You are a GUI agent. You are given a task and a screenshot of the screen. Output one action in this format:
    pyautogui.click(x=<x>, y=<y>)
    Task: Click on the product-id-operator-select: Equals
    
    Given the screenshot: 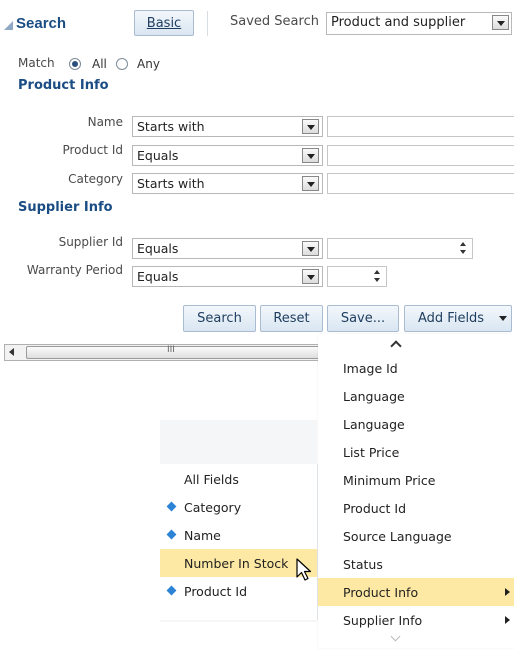 What is the action you would take?
    pyautogui.click(x=227, y=155)
    